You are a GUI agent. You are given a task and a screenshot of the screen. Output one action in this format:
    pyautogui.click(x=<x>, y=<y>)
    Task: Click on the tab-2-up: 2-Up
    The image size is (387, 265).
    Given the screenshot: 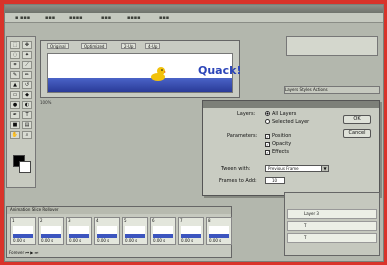 What is the action you would take?
    pyautogui.click(x=129, y=46)
    